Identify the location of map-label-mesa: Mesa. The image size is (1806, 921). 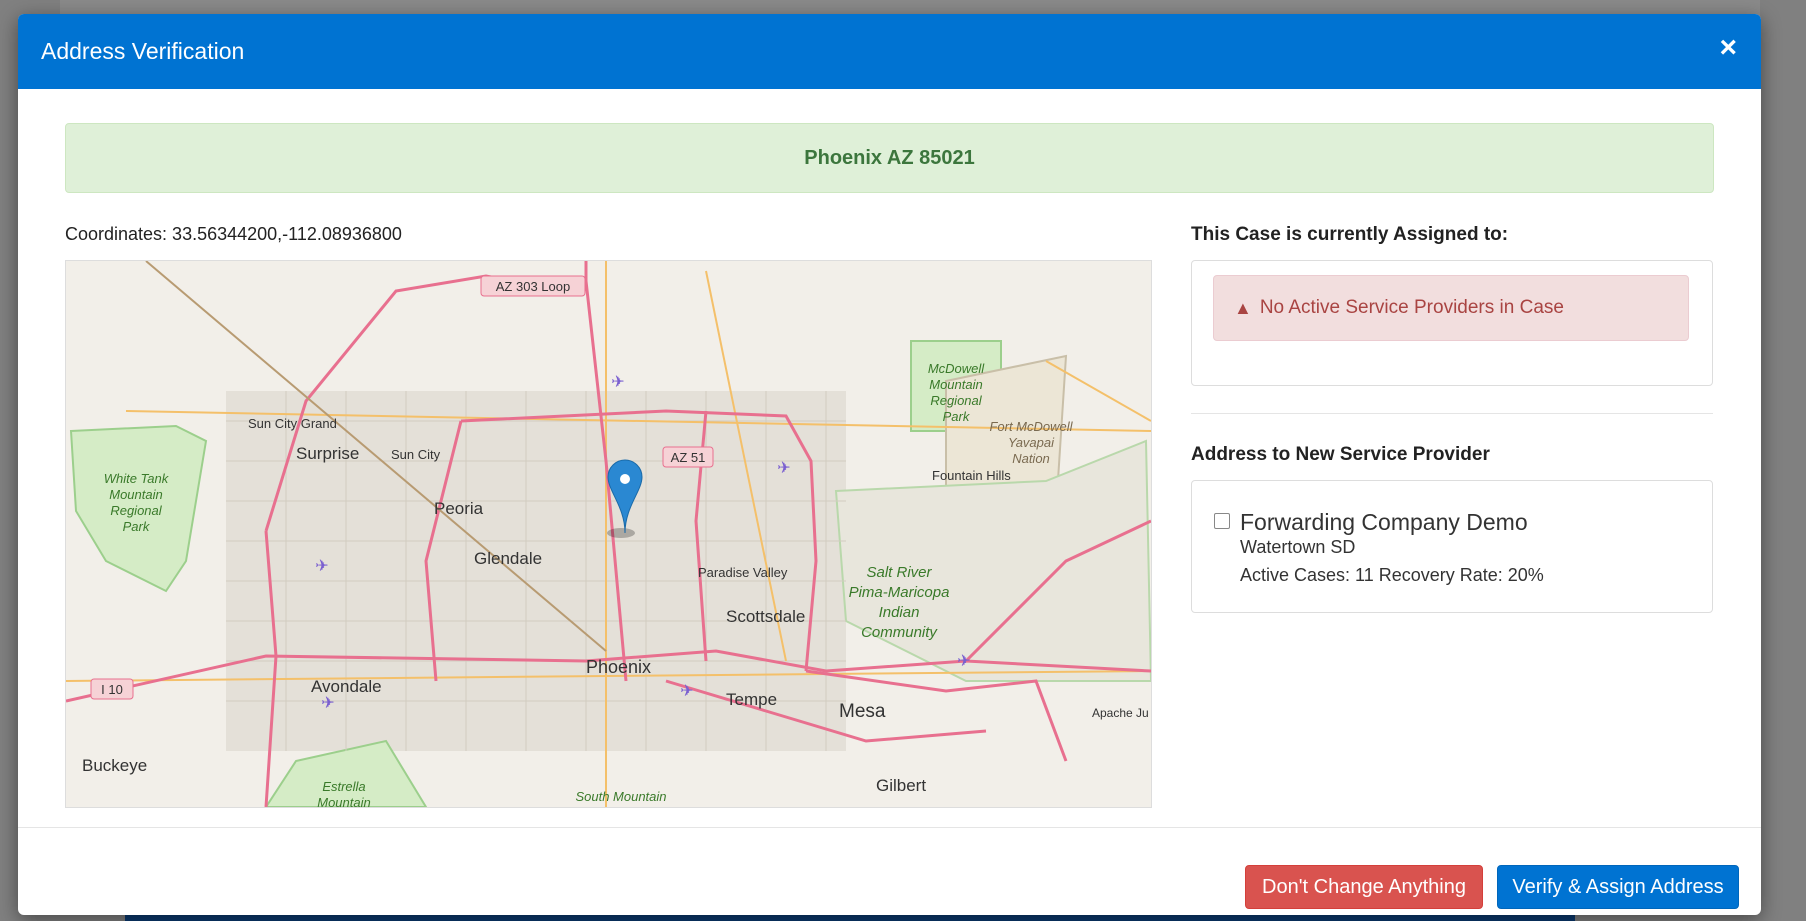
(862, 711).